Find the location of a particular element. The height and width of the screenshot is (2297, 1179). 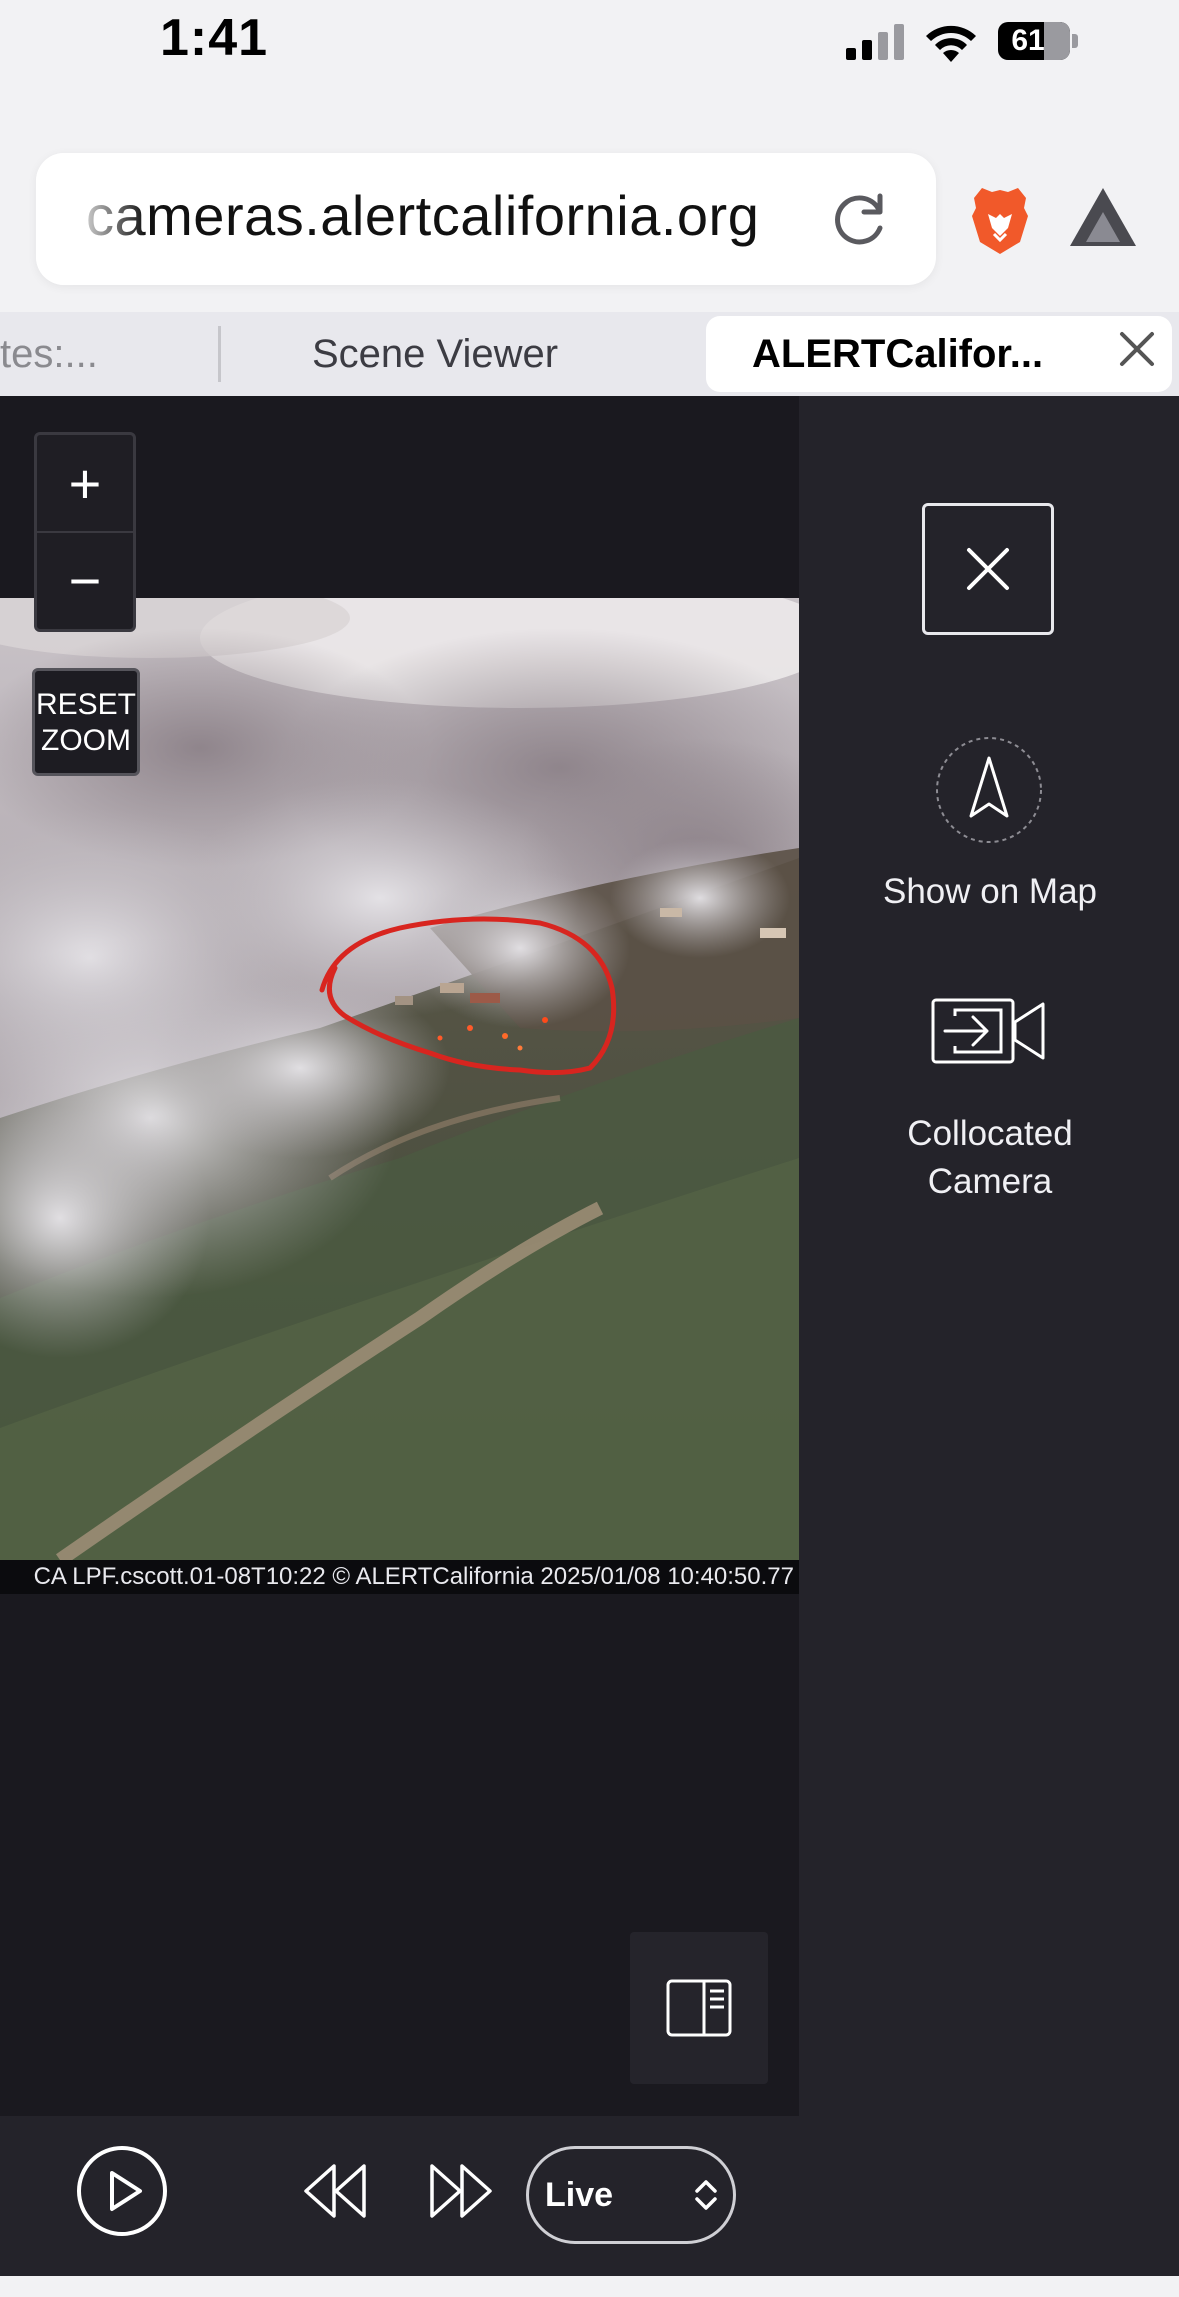

battery-level: 61 is located at coordinates (1028, 40).